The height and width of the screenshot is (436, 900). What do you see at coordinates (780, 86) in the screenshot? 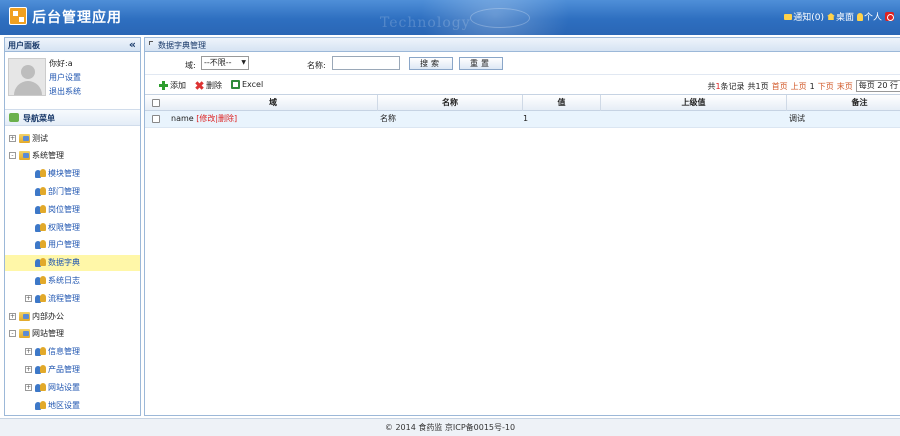
I see `pager-first: 首页` at bounding box center [780, 86].